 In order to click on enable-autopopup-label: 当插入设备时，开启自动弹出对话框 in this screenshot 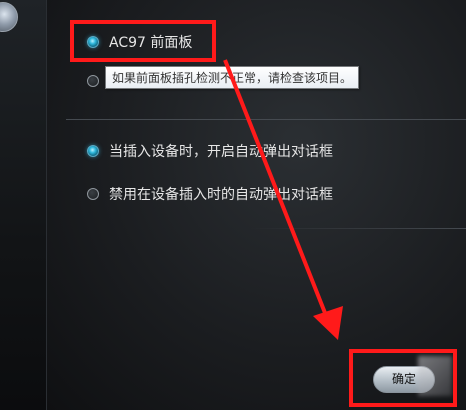, I will do `click(221, 152)`.